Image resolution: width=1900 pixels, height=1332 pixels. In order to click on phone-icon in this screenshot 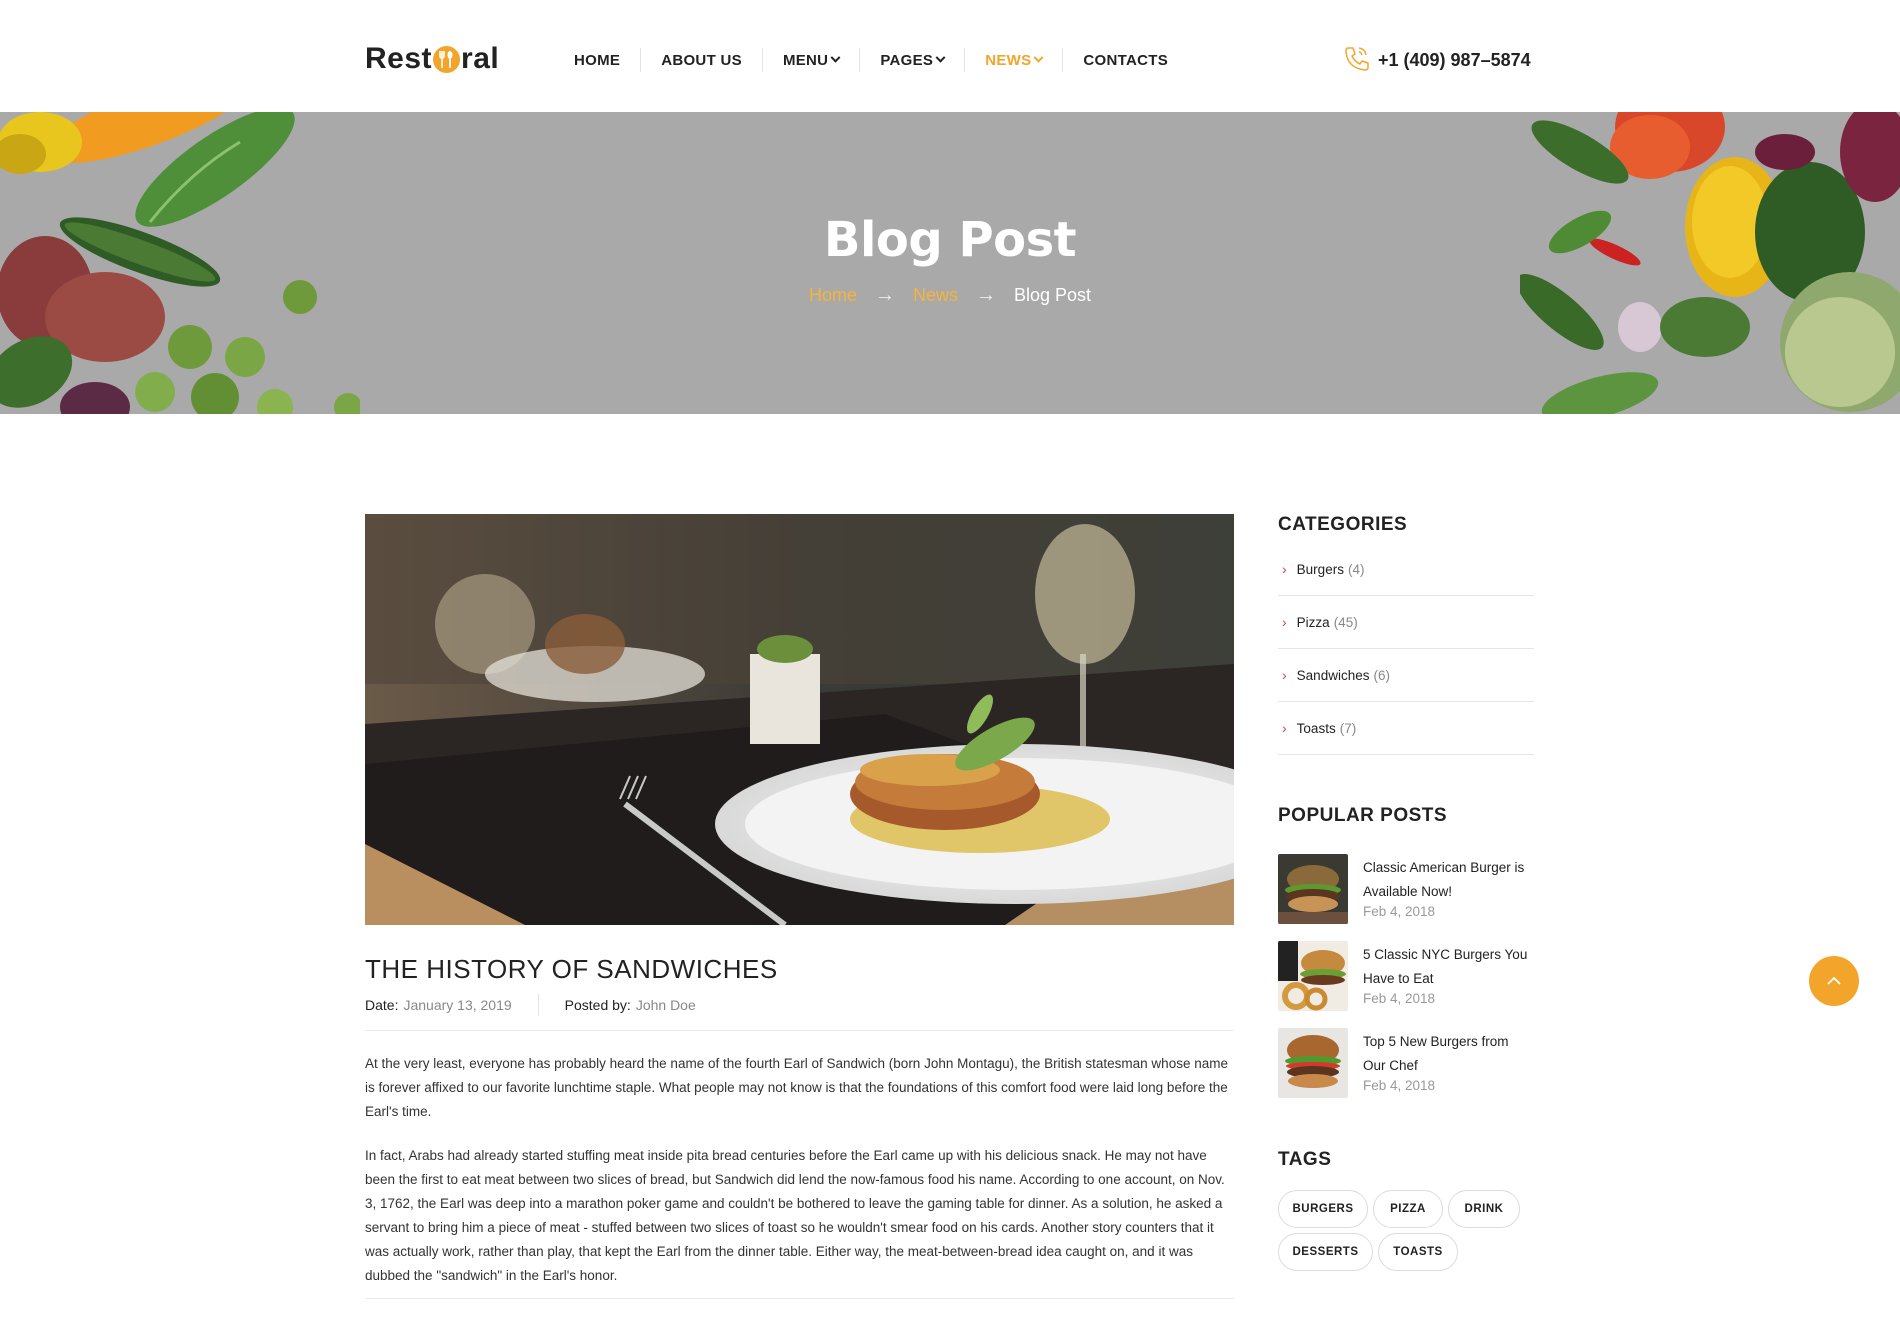, I will do `click(1356, 60)`.